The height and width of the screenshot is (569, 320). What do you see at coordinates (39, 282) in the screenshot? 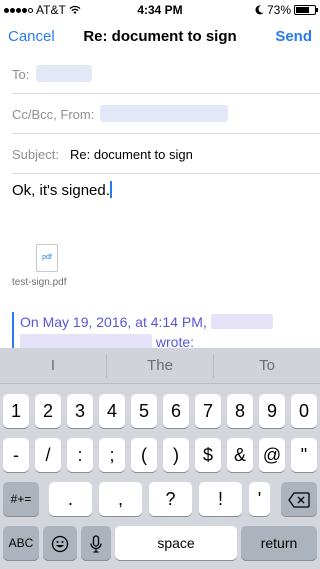
I see `attachment-filename: test-sign.pdf` at bounding box center [39, 282].